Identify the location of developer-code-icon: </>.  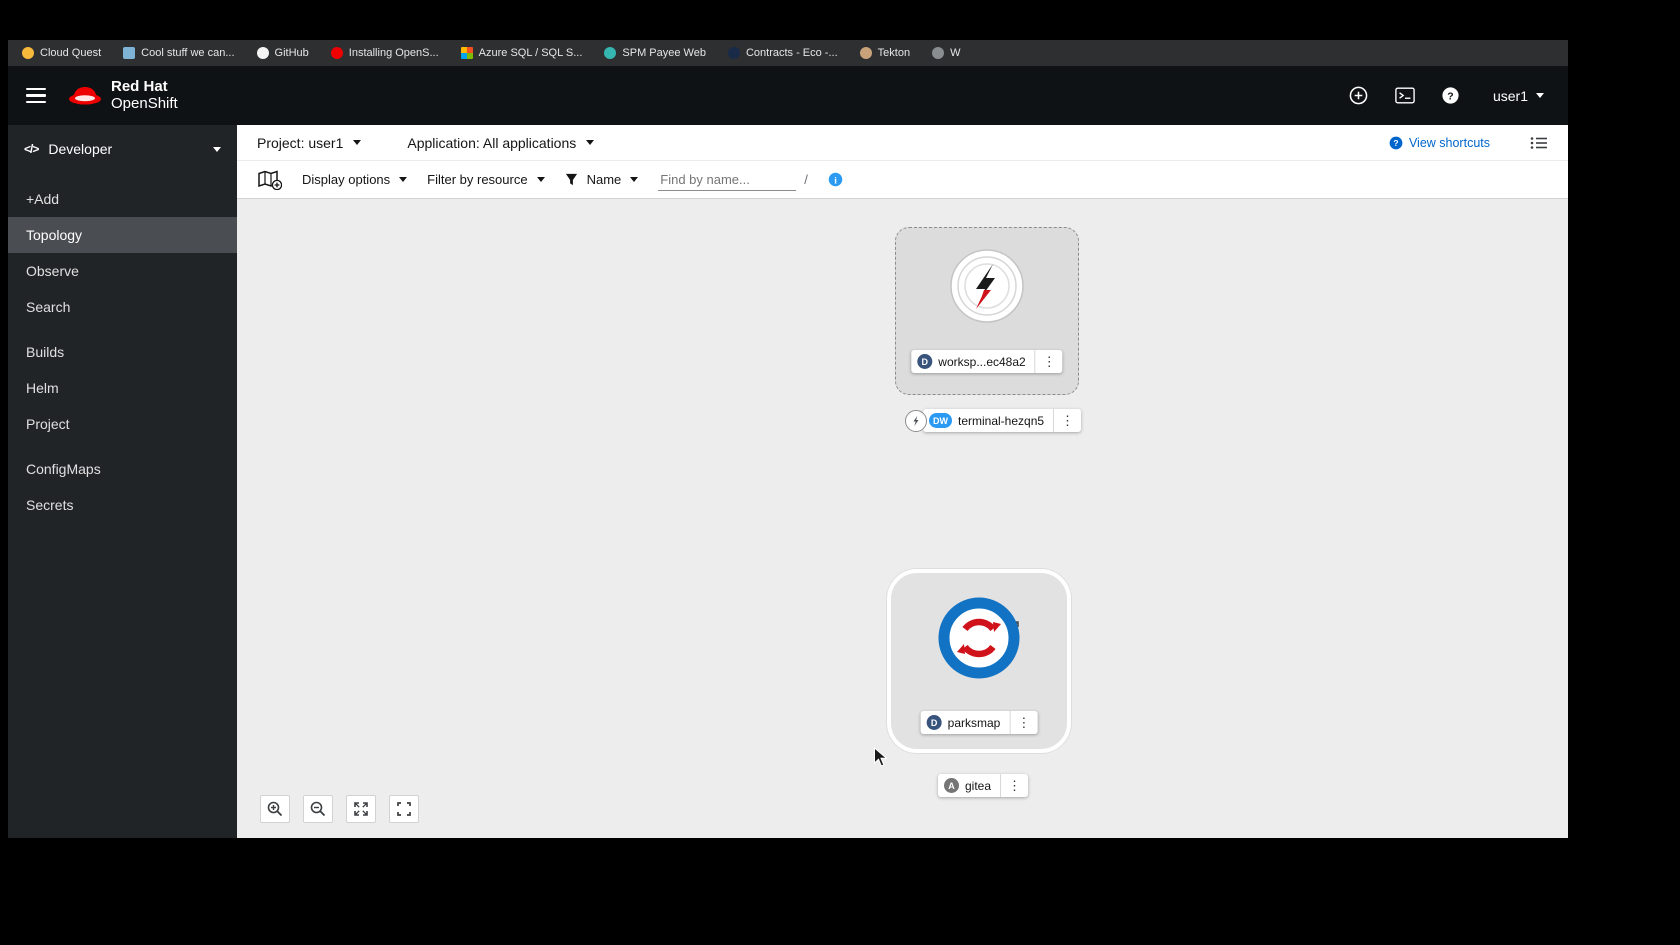
(31, 149).